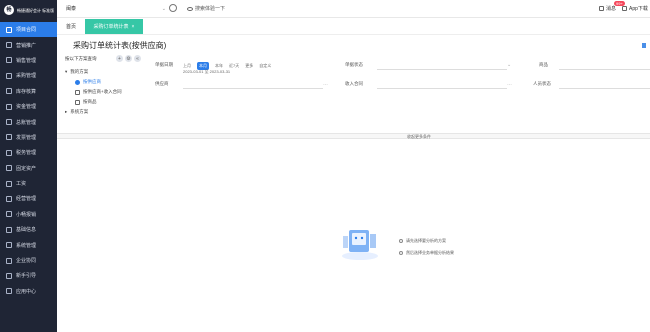 The image size is (650, 332). What do you see at coordinates (162, 83) in the screenshot?
I see `supplier-label: 供应商` at bounding box center [162, 83].